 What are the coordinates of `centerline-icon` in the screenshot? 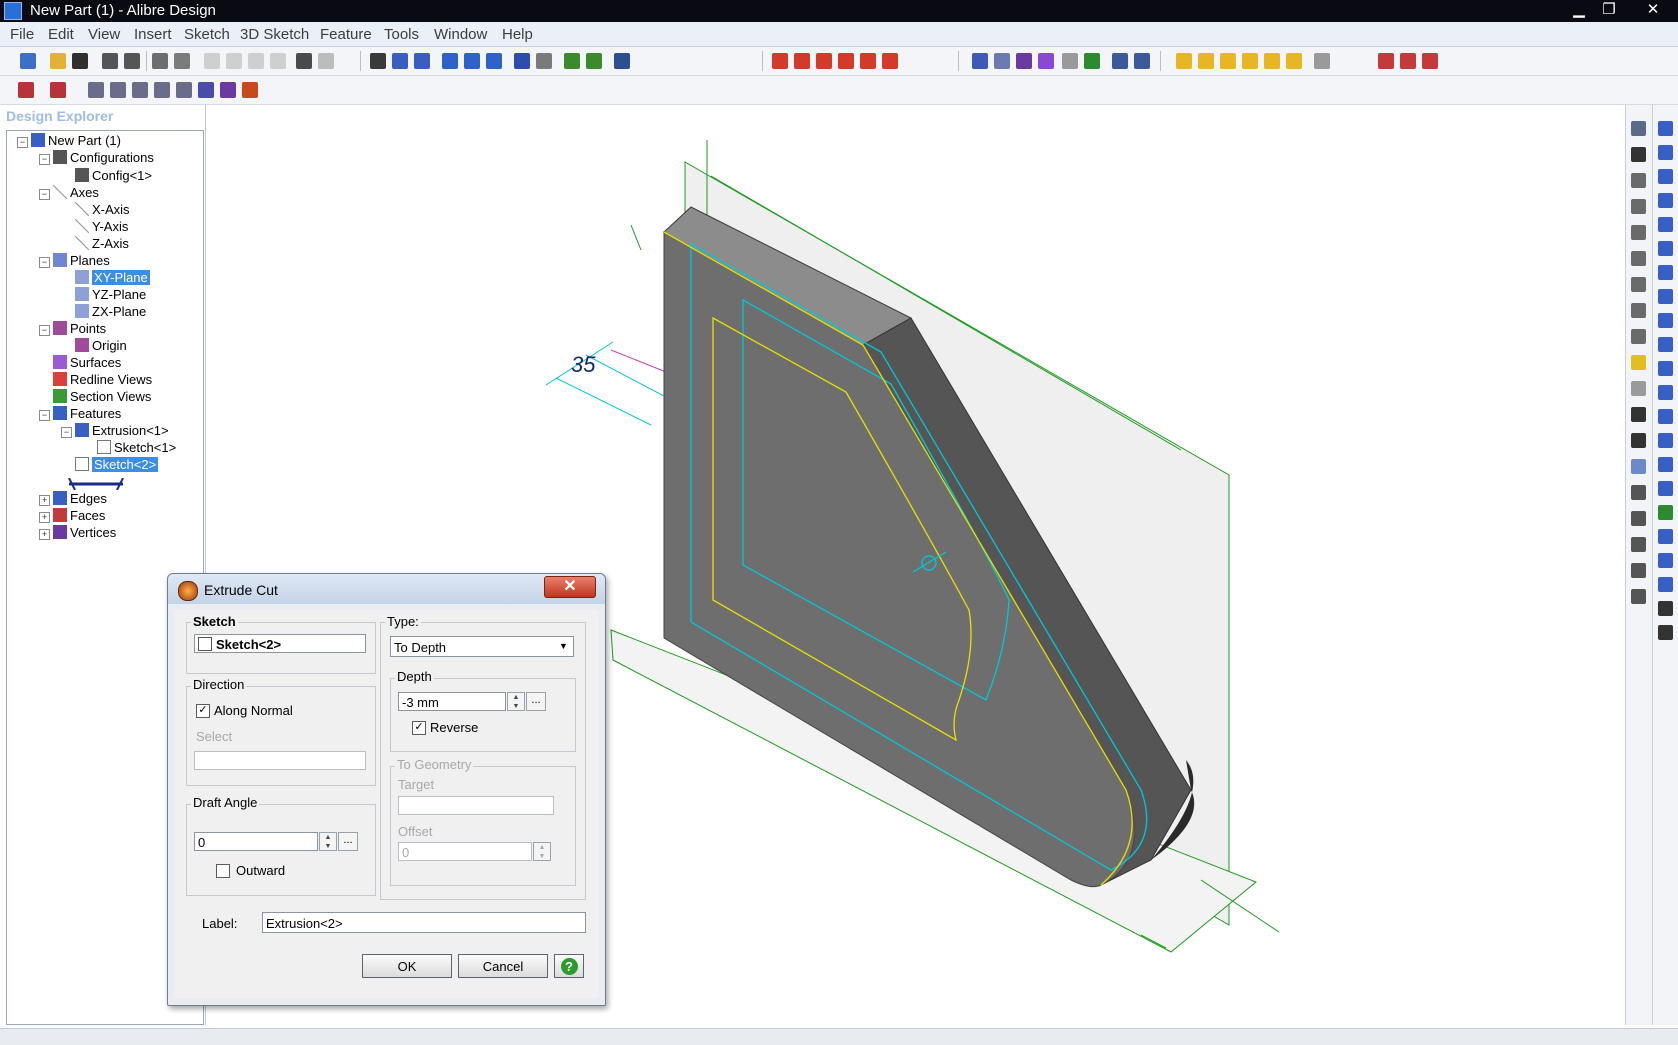 It's located at (1638, 232).